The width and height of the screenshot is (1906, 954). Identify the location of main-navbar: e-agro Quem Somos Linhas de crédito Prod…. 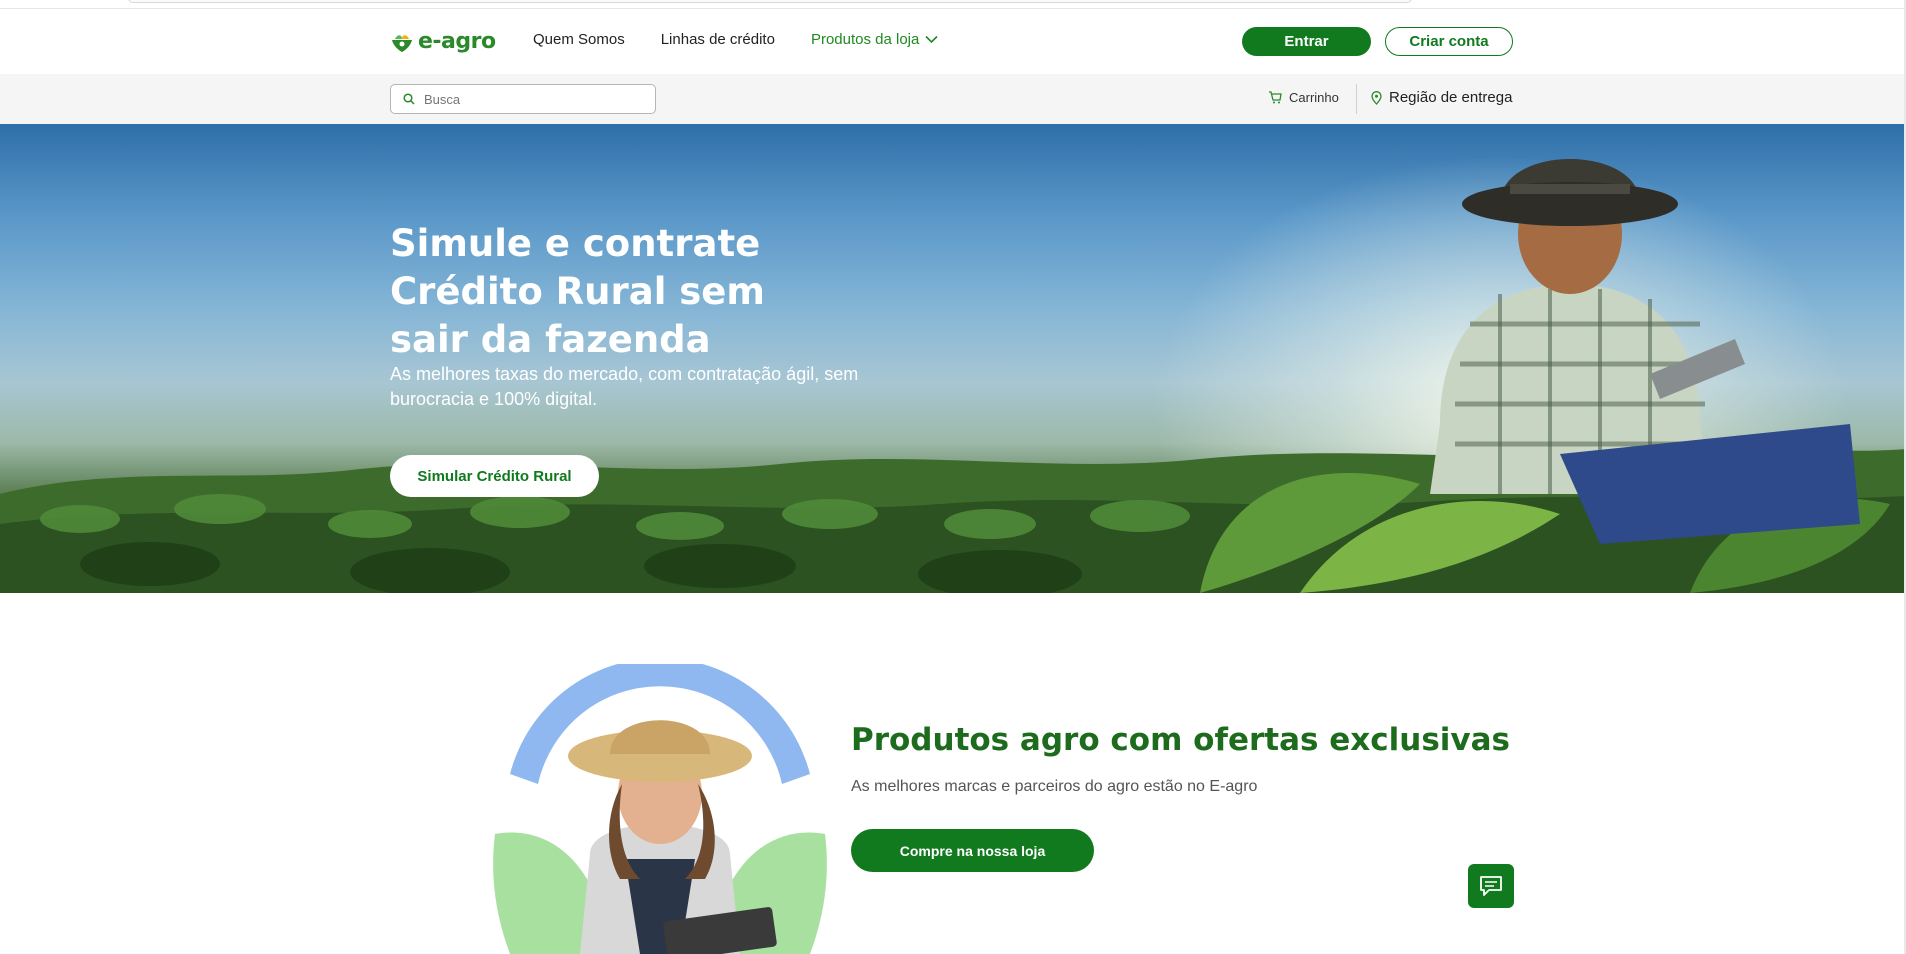
(953, 41).